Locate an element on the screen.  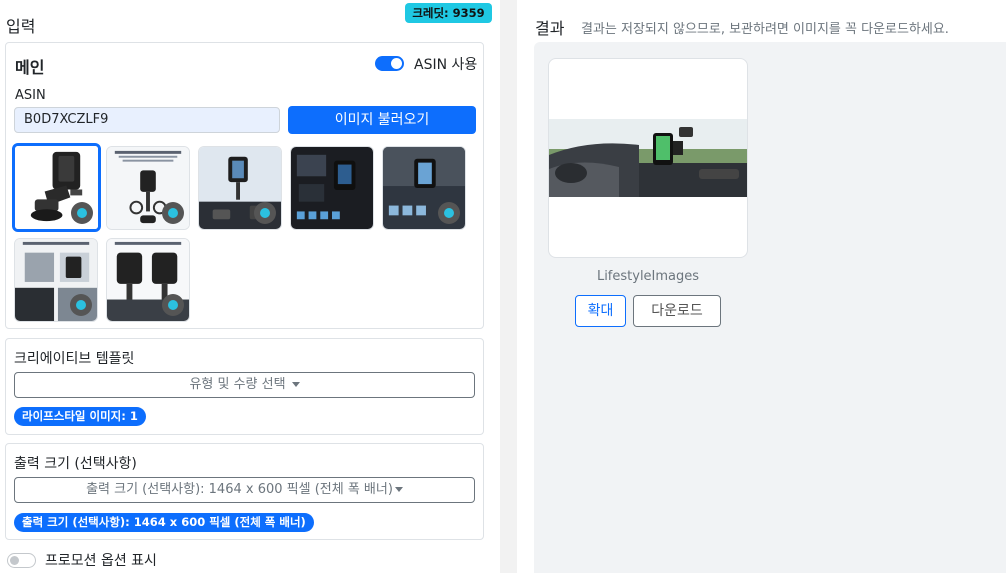
asin-input: B0D7XCZLF9 is located at coordinates (147, 120).